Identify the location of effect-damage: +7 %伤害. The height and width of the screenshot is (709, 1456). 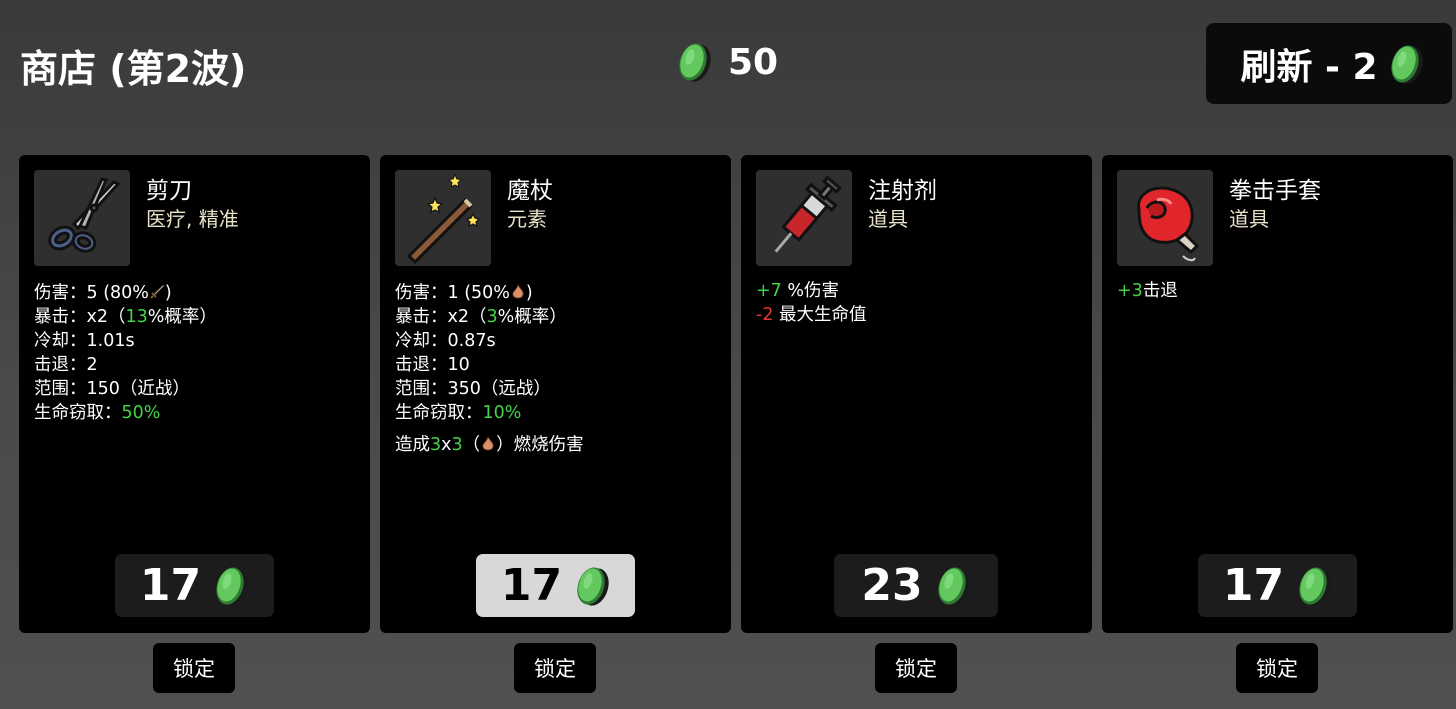
(798, 291).